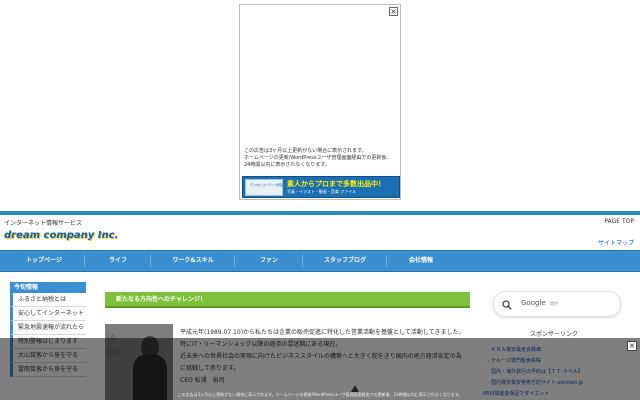 The width and height of the screenshot is (640, 400). Describe the element at coordinates (44, 261) in the screenshot. I see `nav-item-top: トップページ` at that location.